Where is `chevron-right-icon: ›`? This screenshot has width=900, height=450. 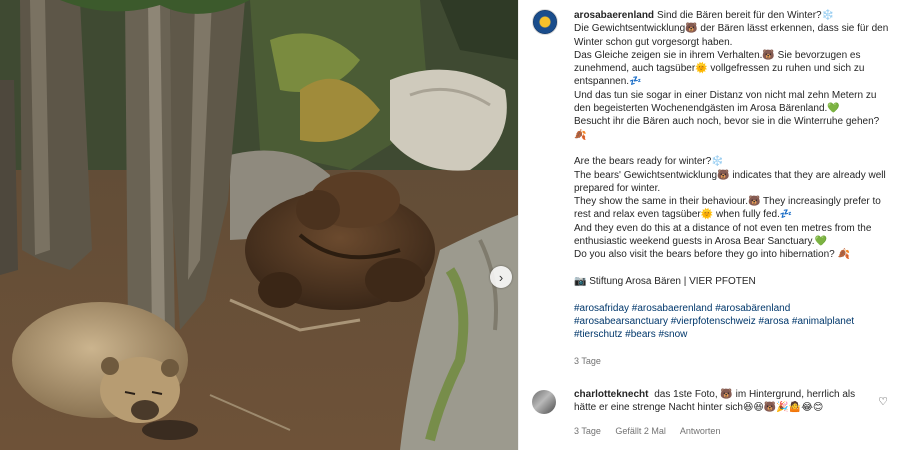 chevron-right-icon: › is located at coordinates (501, 277).